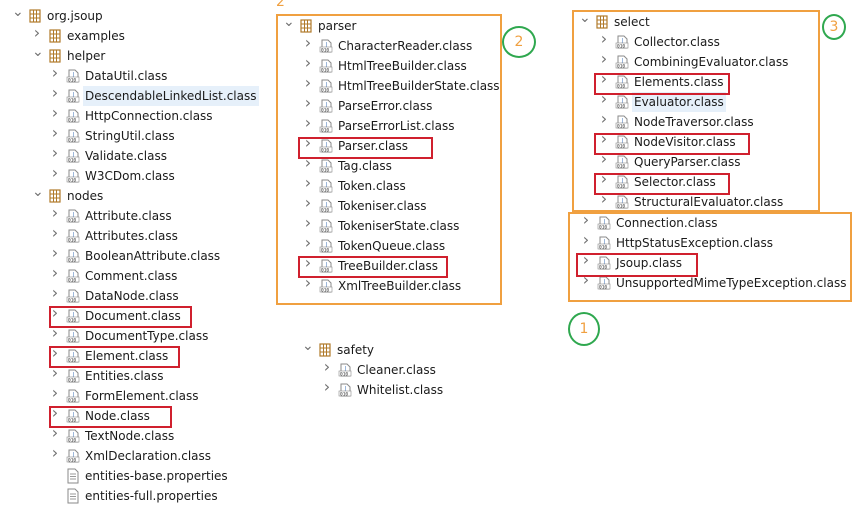 Image resolution: width=868 pixels, height=515 pixels. Describe the element at coordinates (96, 36) in the screenshot. I see `tree-item-label: examples` at that location.